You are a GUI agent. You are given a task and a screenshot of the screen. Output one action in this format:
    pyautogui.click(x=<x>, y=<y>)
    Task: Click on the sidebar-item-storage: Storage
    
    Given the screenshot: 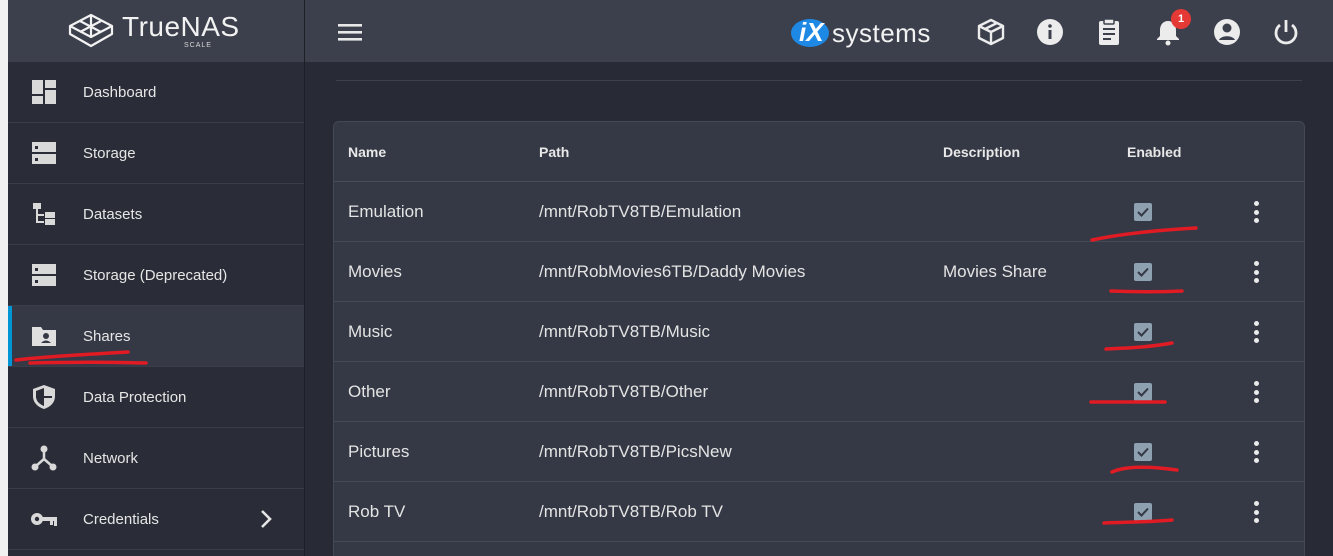 What is the action you would take?
    pyautogui.click(x=156, y=153)
    